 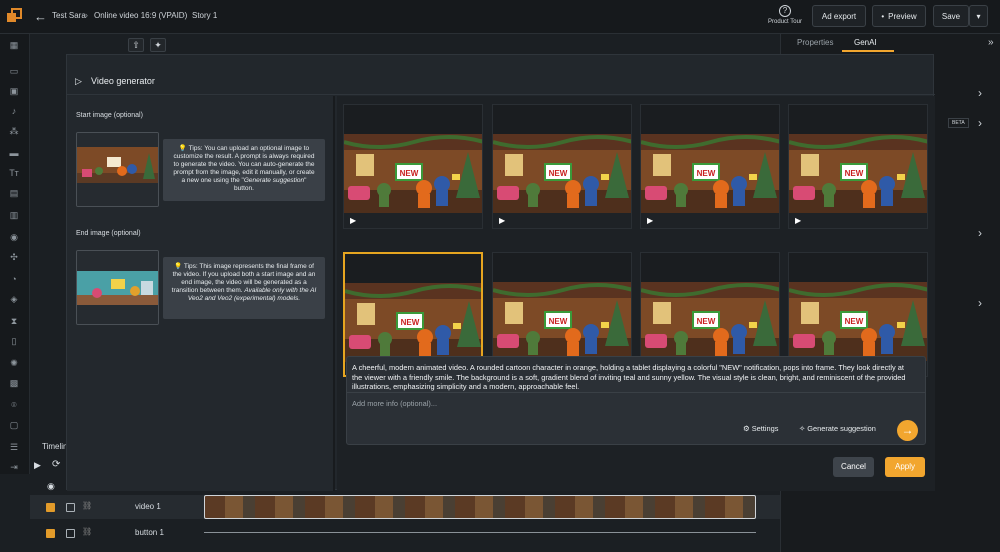 What do you see at coordinates (78, 81) in the screenshot?
I see `video-sparkle-icon: ▷` at bounding box center [78, 81].